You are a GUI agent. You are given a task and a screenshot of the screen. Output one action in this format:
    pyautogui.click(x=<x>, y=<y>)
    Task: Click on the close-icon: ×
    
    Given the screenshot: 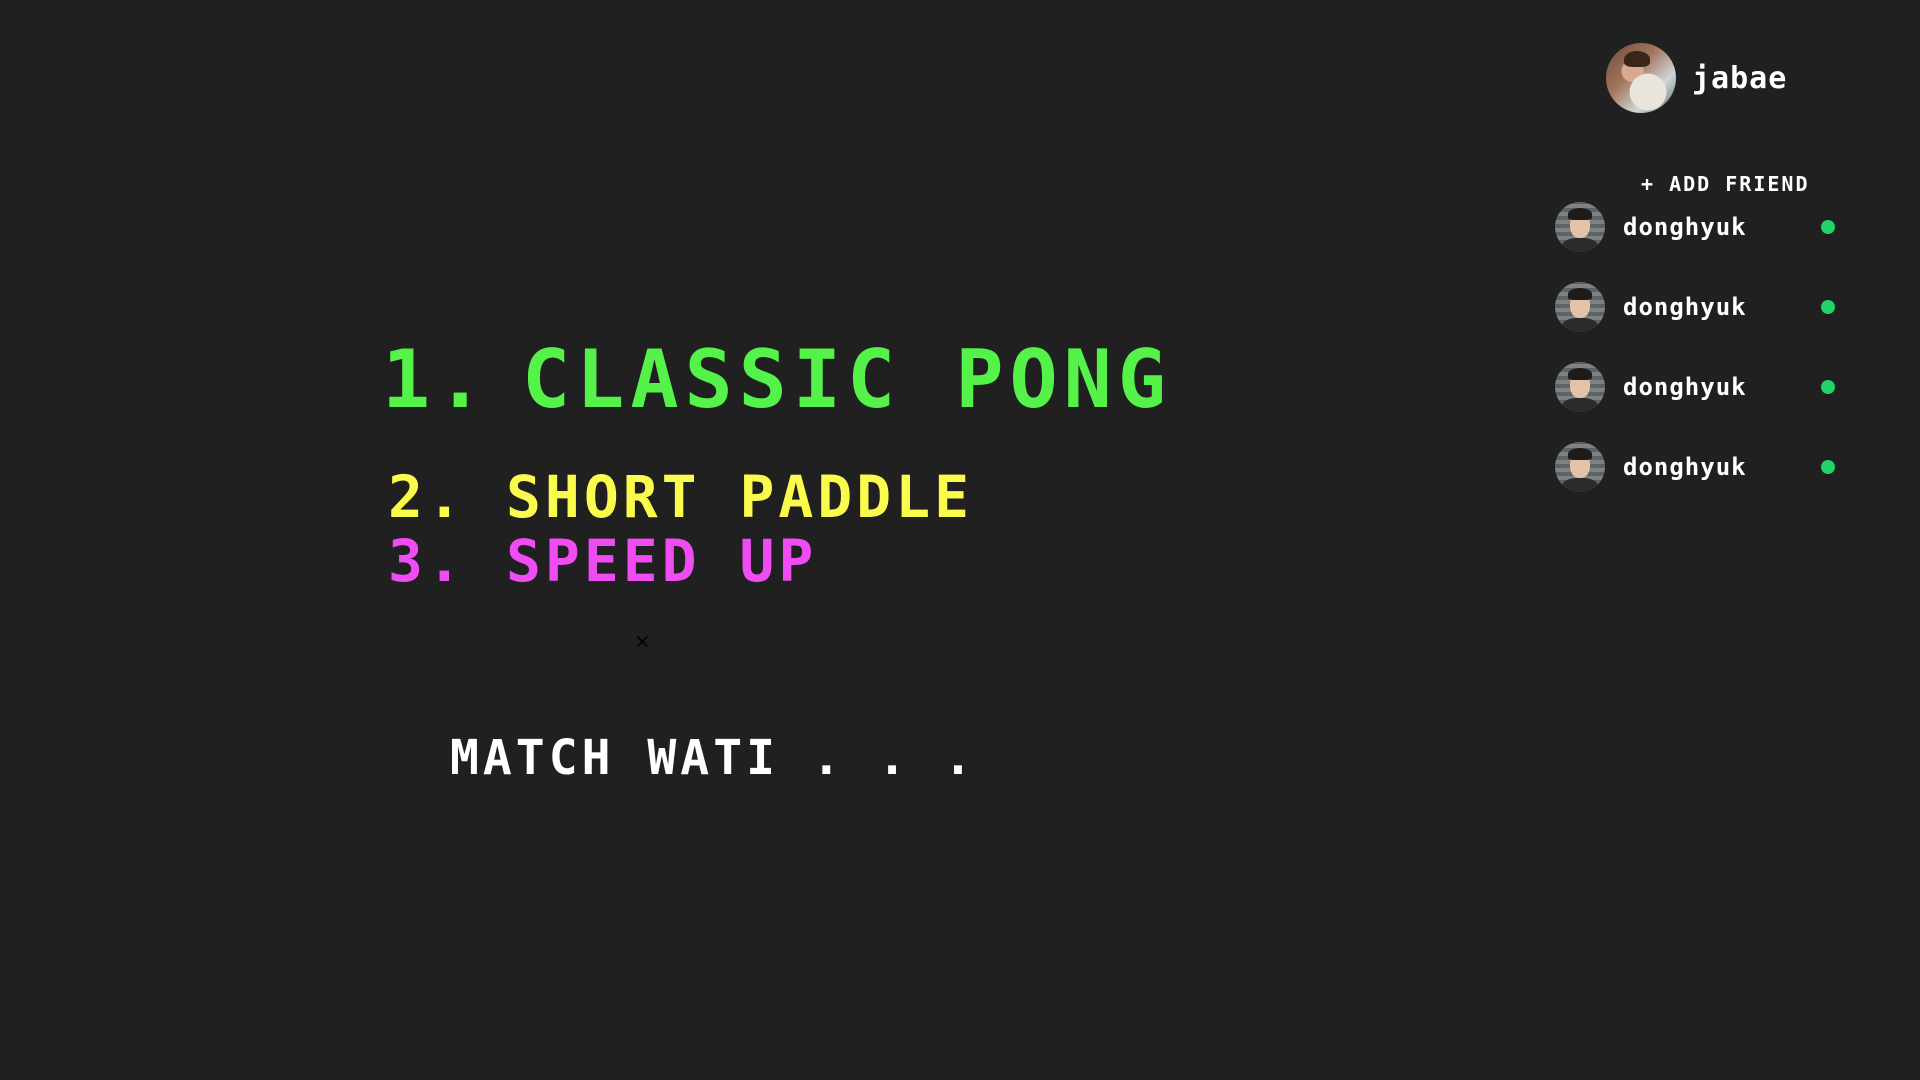 What is the action you would take?
    pyautogui.click(x=642, y=641)
    